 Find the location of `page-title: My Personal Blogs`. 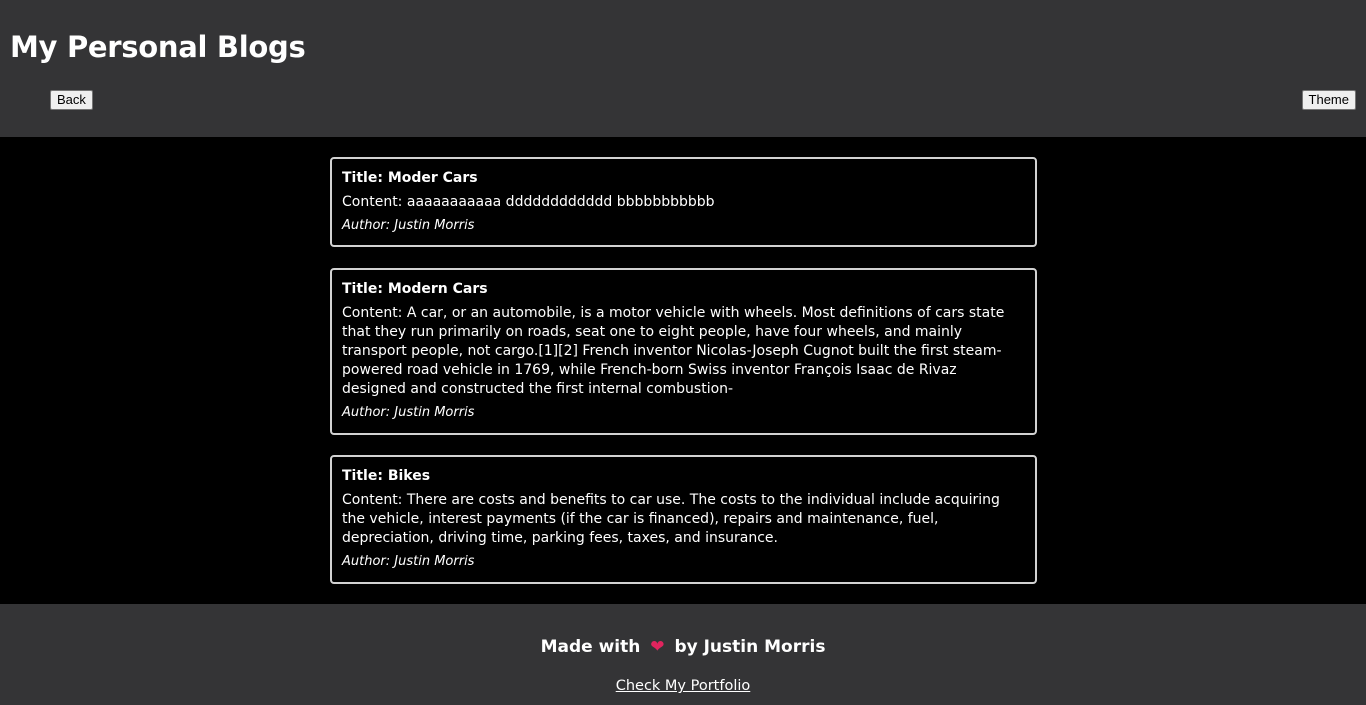

page-title: My Personal Blogs is located at coordinates (158, 47).